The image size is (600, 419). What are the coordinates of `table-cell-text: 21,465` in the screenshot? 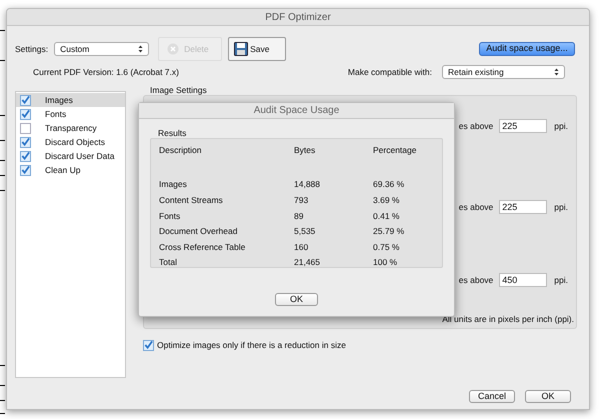 It's located at (307, 263).